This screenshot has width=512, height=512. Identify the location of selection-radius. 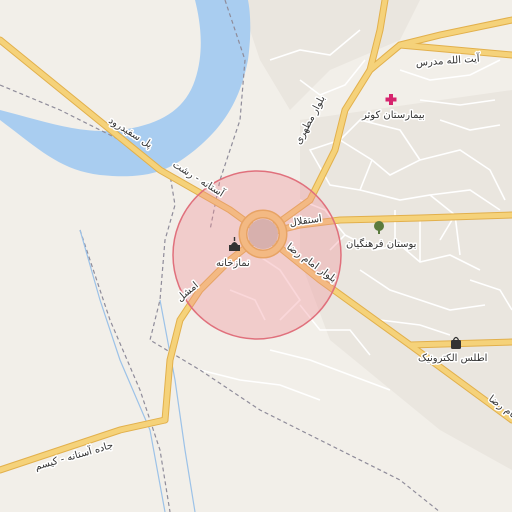
(257, 255).